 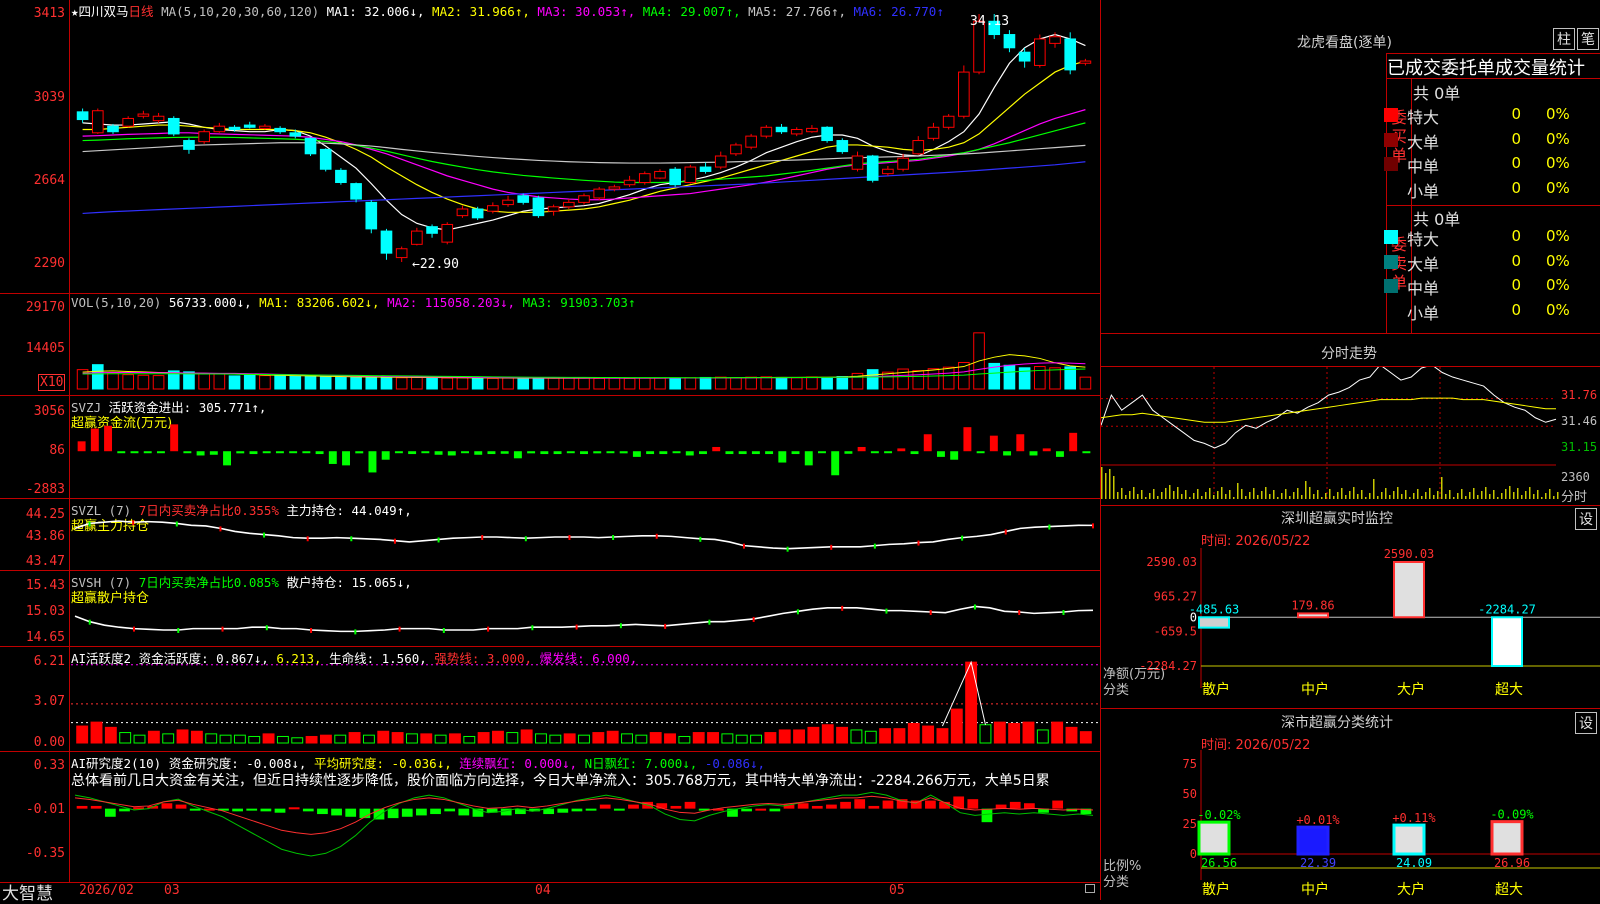 I want to click on svzl-chart, so click(x=585, y=534).